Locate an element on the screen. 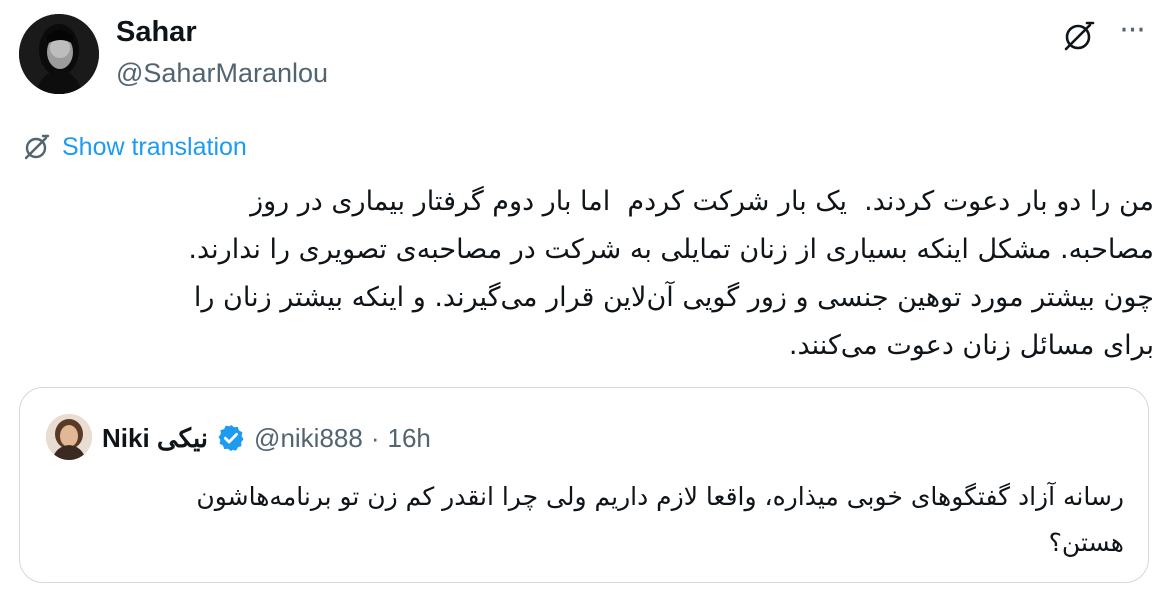 The image size is (1176, 616). author-display-name: Sahar is located at coordinates (156, 32).